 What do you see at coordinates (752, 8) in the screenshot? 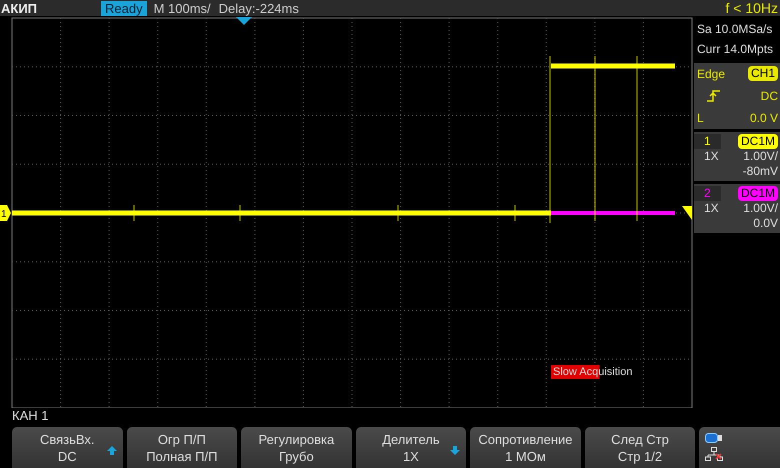
I see `frequency-counter: f < 10Hz` at bounding box center [752, 8].